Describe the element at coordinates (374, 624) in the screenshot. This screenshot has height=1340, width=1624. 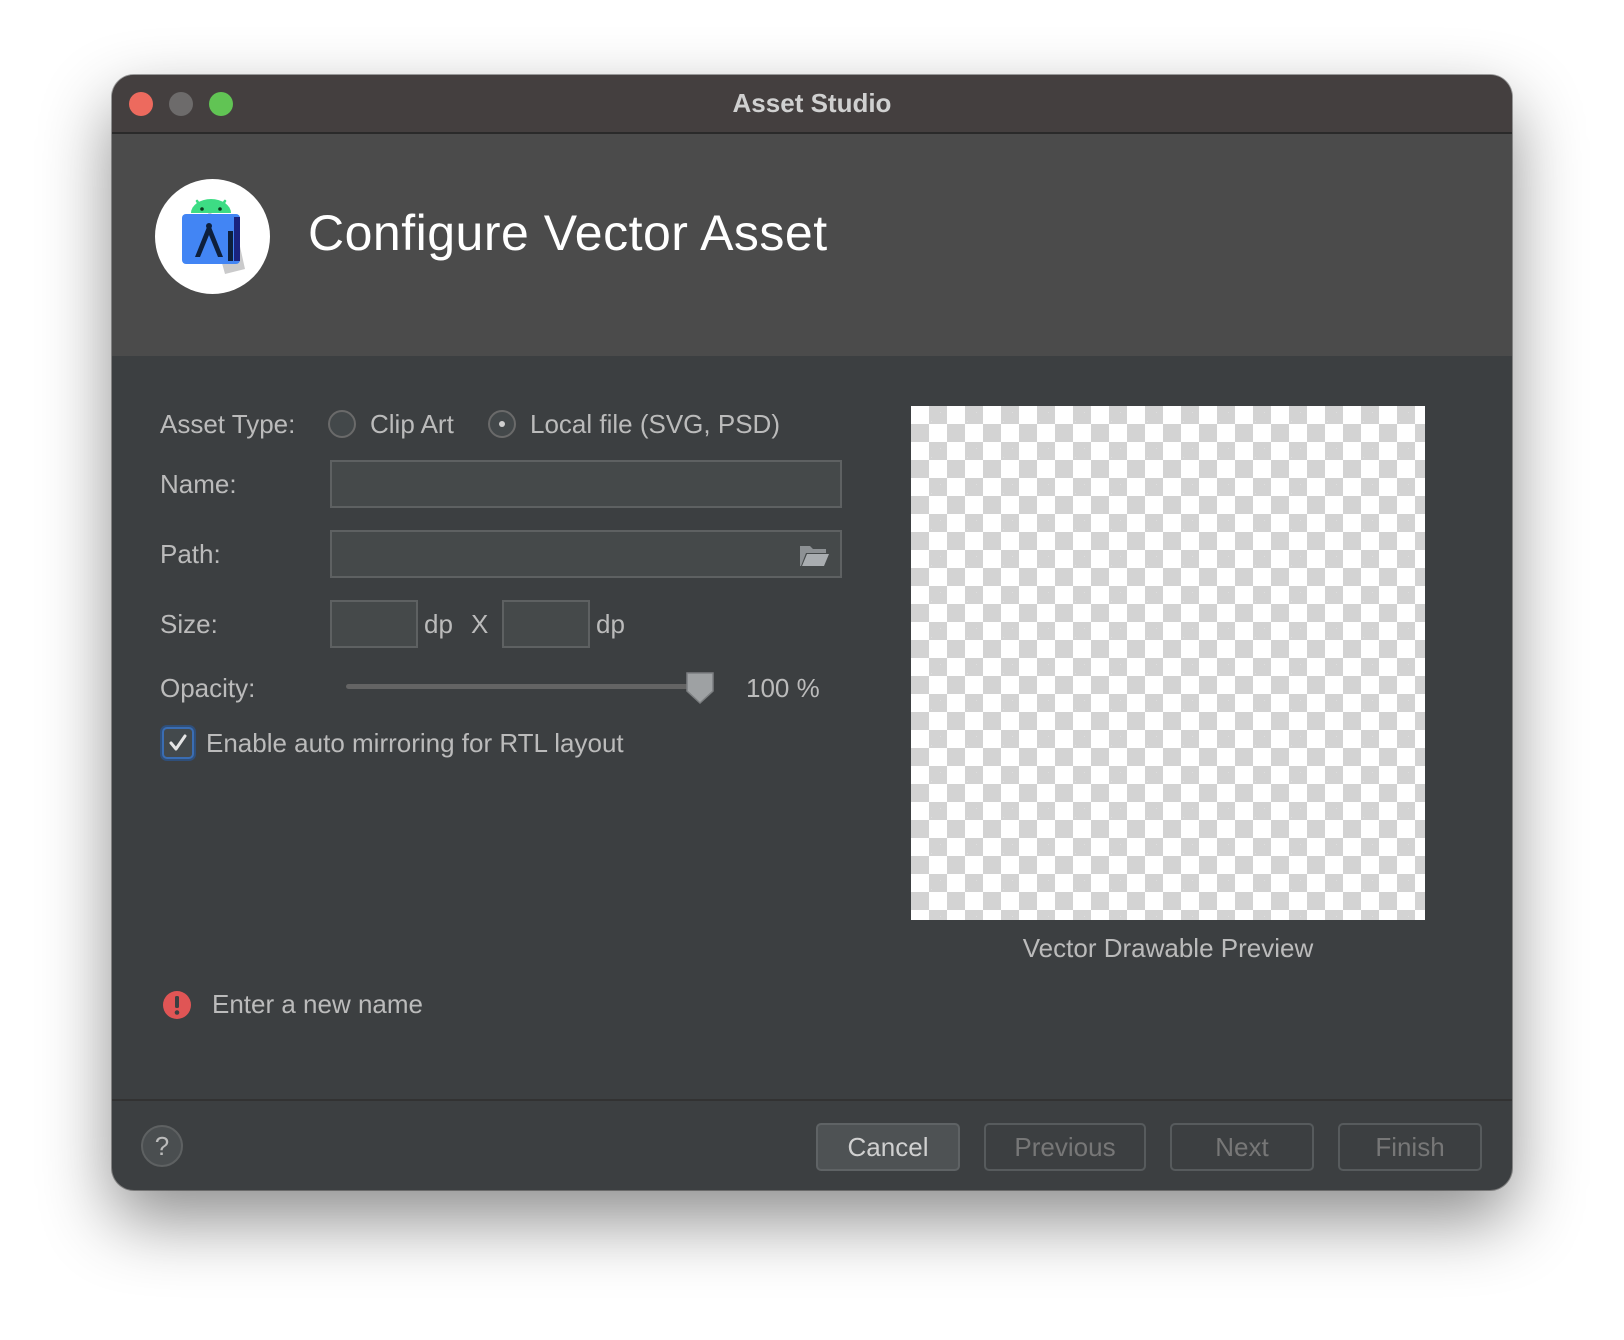
I see `size-width-field` at that location.